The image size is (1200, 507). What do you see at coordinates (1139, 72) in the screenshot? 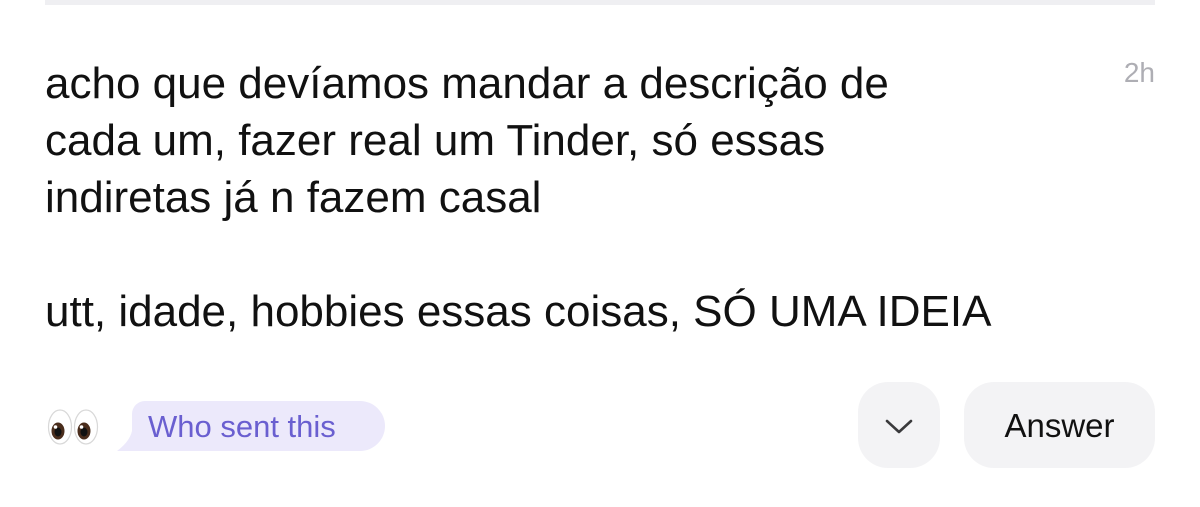
I see `timestamp: 2h` at bounding box center [1139, 72].